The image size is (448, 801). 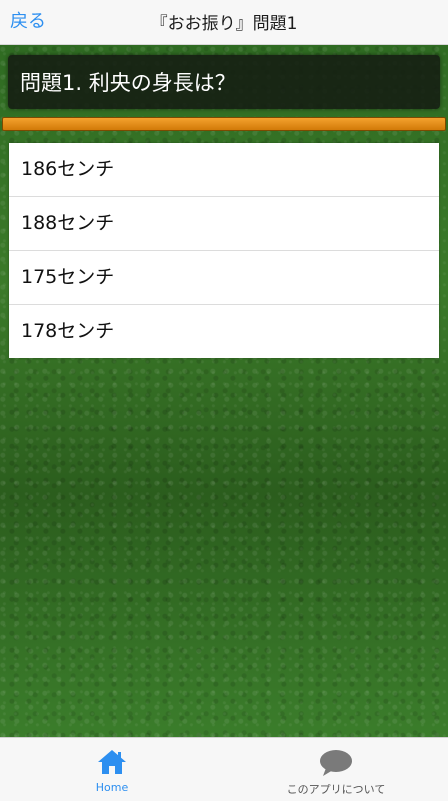 What do you see at coordinates (224, 124) in the screenshot?
I see `timer-progress-bar` at bounding box center [224, 124].